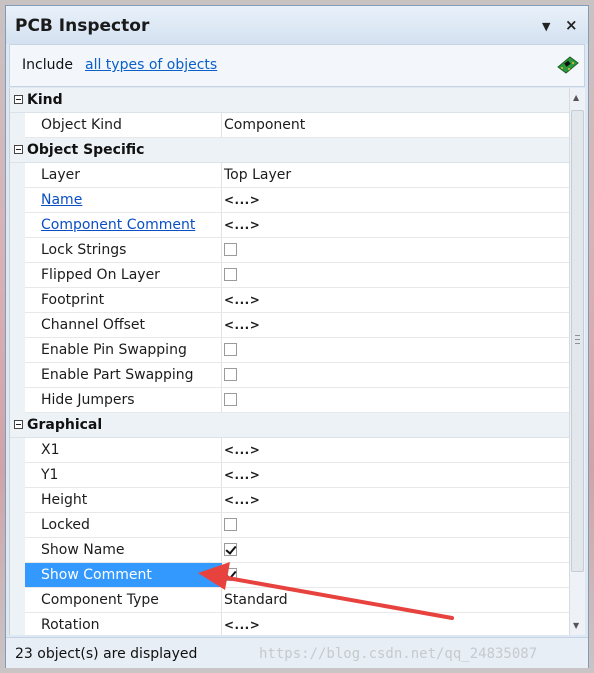 This screenshot has width=594, height=673. I want to click on property-row-show-comment: Show Comment, so click(290, 575).